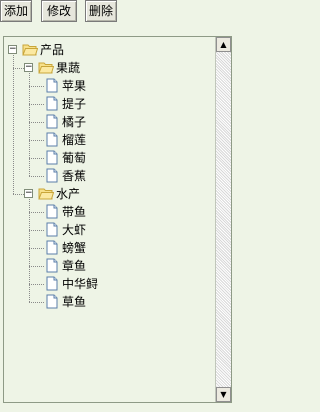 Image resolution: width=320 pixels, height=412 pixels. I want to click on tree-node-leaf: 榴莲, so click(74, 140).